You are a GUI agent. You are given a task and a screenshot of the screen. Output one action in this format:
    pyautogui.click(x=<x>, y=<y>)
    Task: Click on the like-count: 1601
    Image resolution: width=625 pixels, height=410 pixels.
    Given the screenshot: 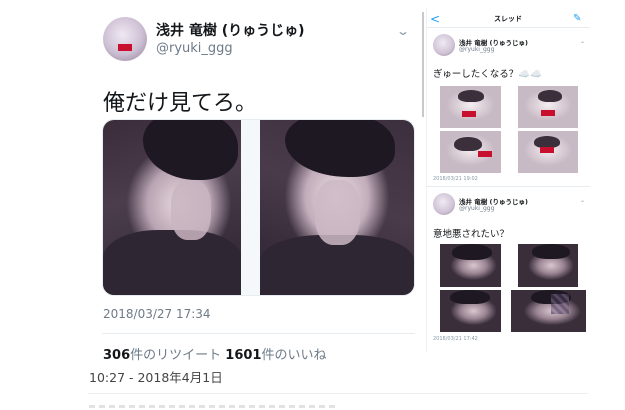 What is the action you would take?
    pyautogui.click(x=243, y=355)
    